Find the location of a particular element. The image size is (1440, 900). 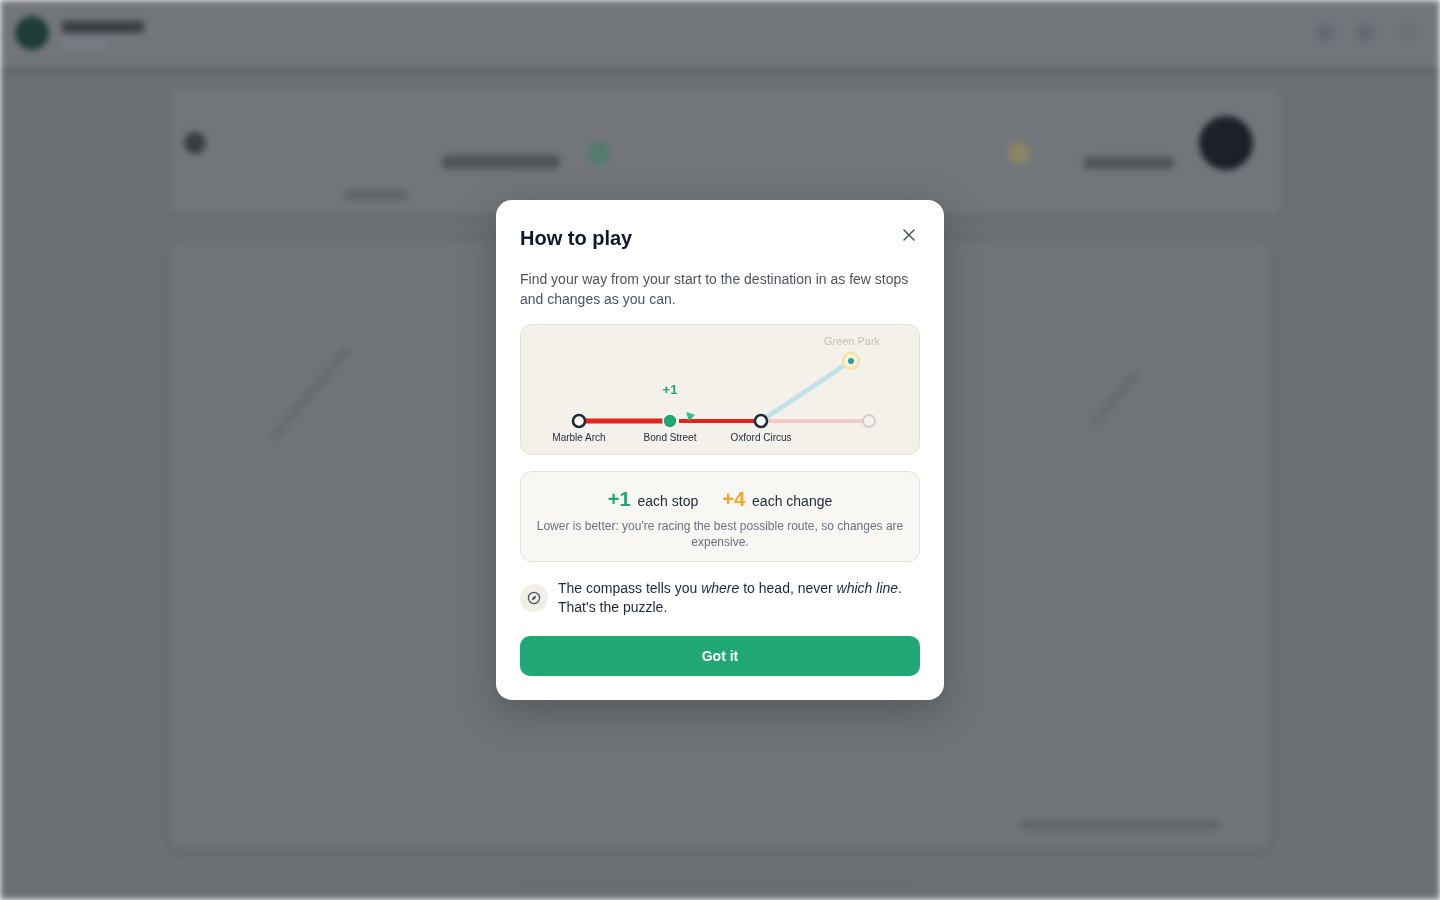

station-label: Marble Arch is located at coordinates (579, 437).